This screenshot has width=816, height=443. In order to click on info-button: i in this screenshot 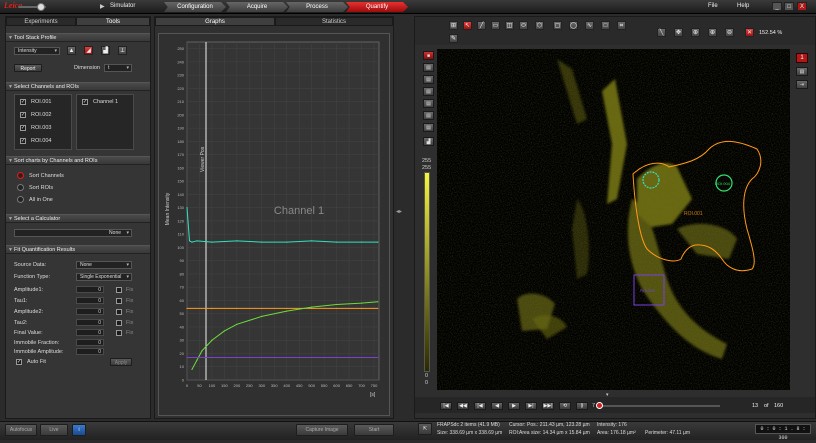, I will do `click(79, 430)`.